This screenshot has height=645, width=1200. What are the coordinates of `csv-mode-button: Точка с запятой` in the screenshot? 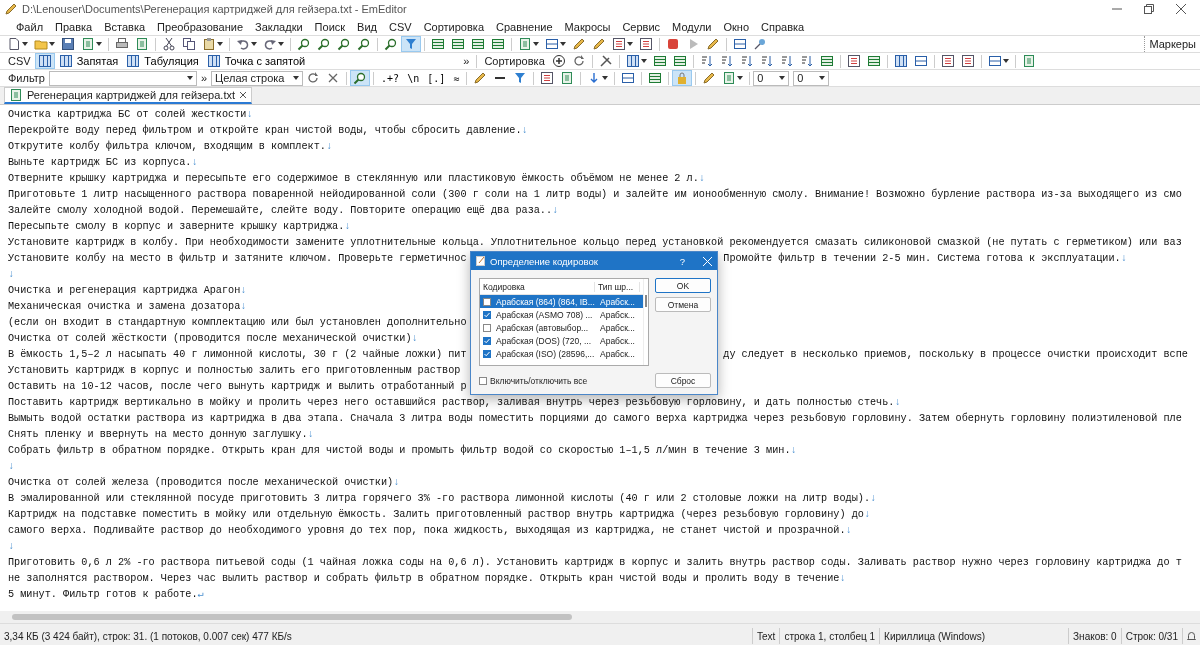 It's located at (256, 61).